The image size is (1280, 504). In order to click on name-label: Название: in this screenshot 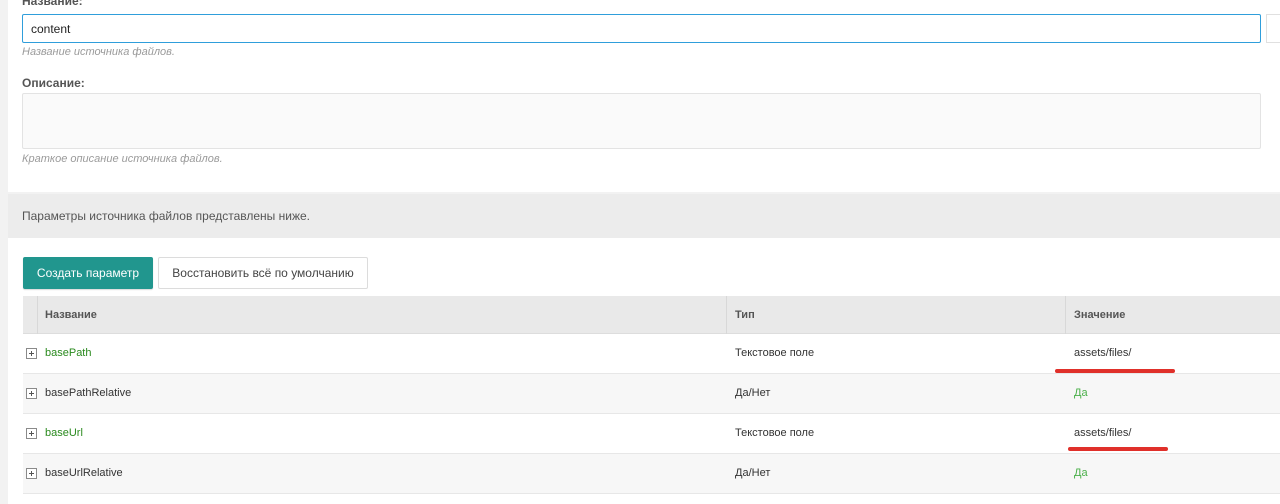, I will do `click(52, 4)`.